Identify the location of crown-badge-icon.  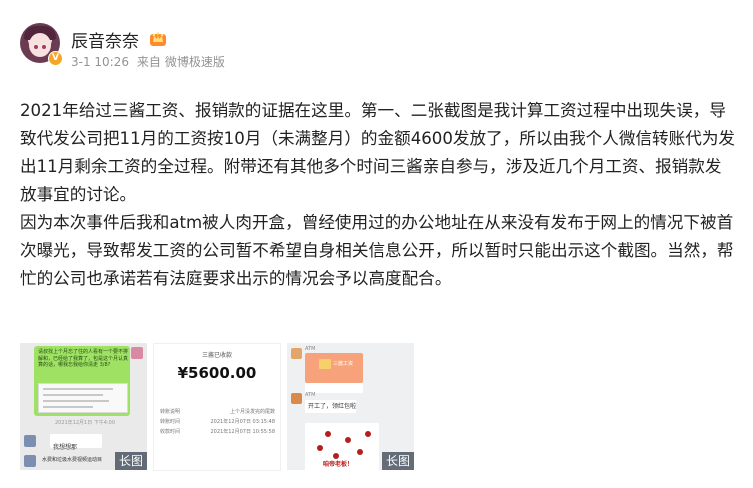
(158, 39).